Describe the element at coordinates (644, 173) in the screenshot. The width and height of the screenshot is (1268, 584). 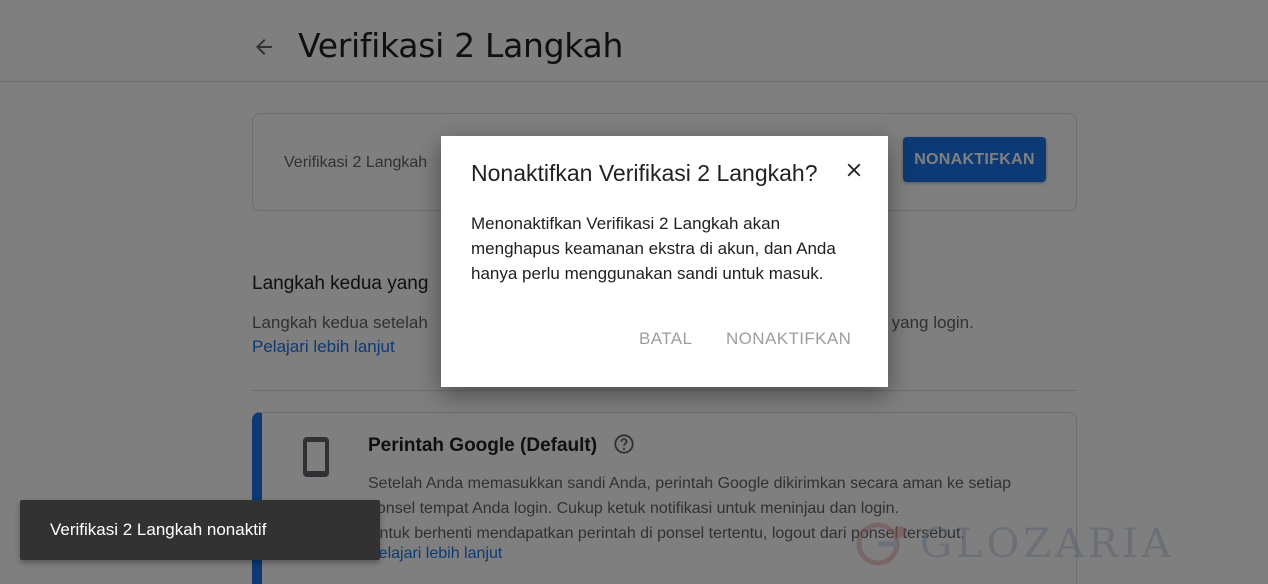
I see `dialog-title: Nonaktifkan Verifikasi 2 Langkah?` at that location.